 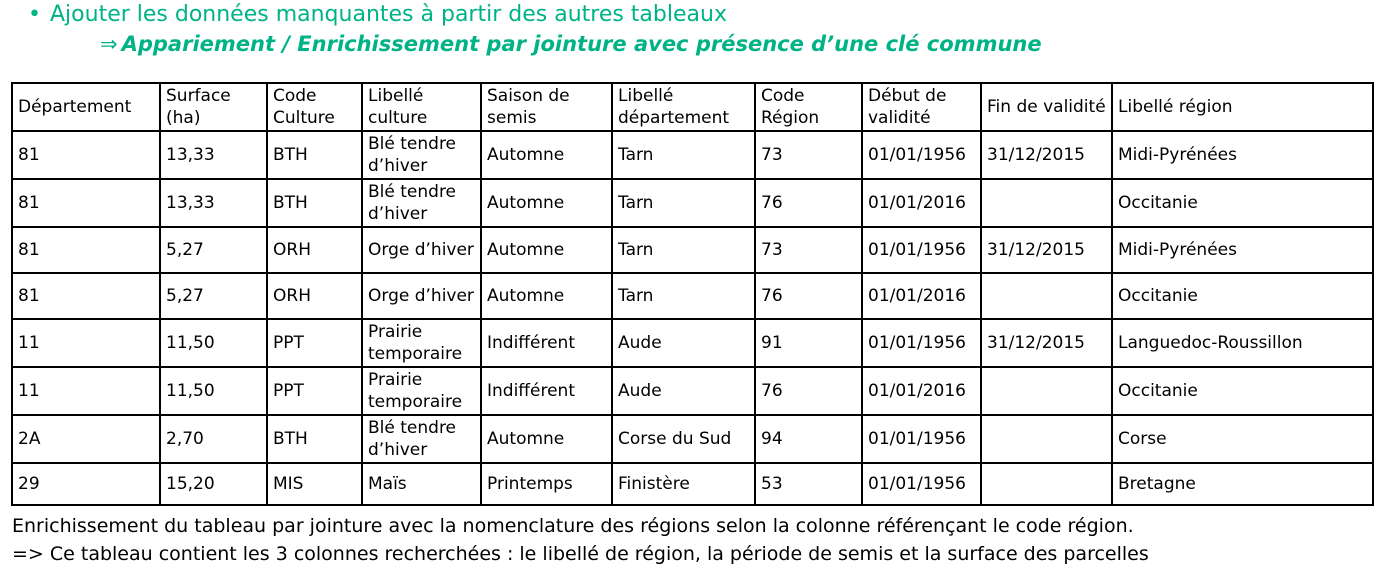 I want to click on table-cell: Languedoc-Roussillon, so click(x=1242, y=343).